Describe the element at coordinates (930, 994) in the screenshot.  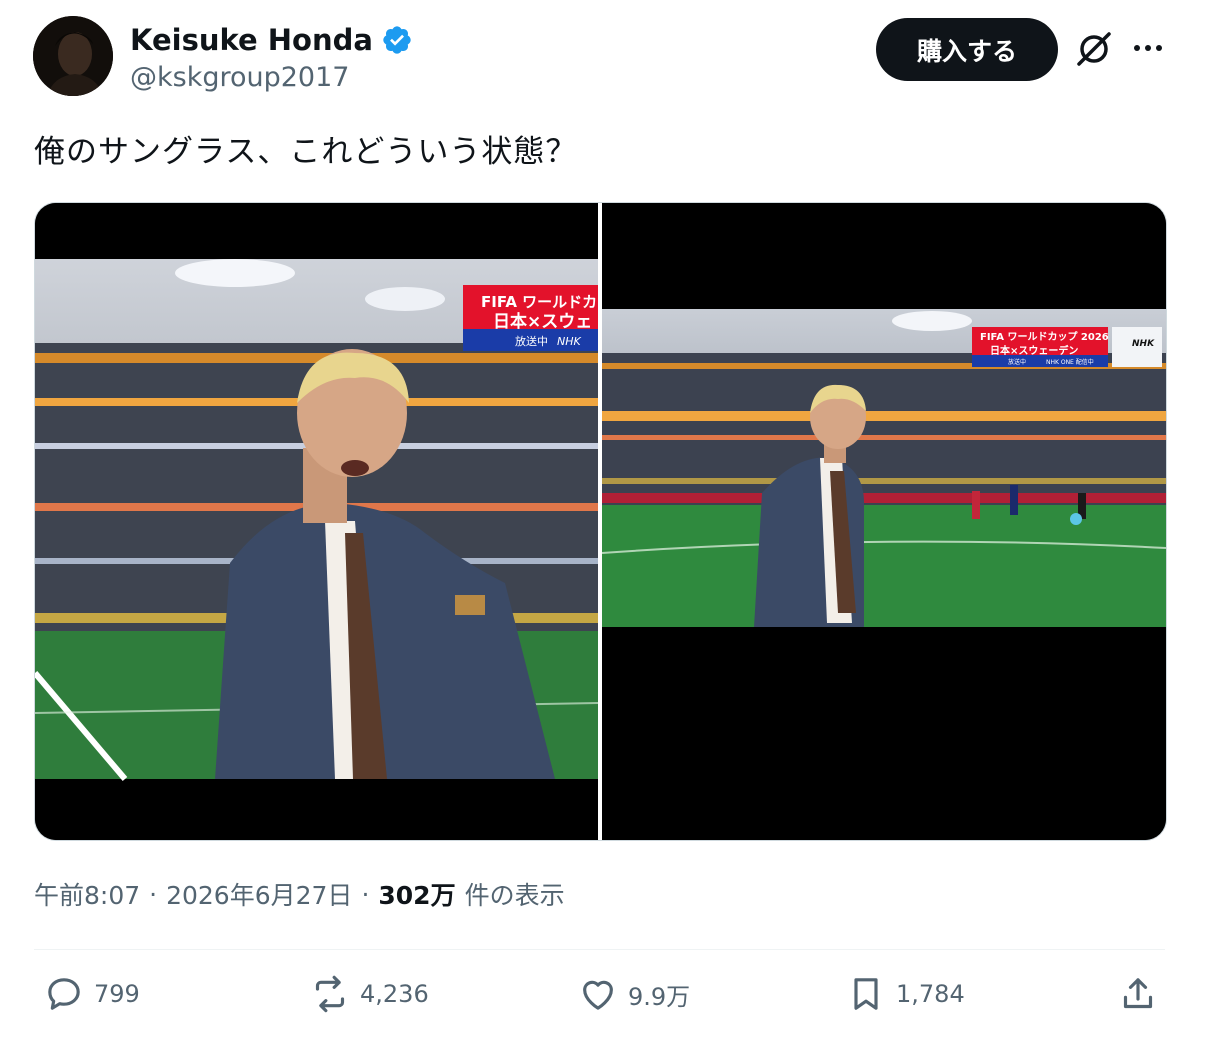
I see `bookmark-count: 1,784` at that location.